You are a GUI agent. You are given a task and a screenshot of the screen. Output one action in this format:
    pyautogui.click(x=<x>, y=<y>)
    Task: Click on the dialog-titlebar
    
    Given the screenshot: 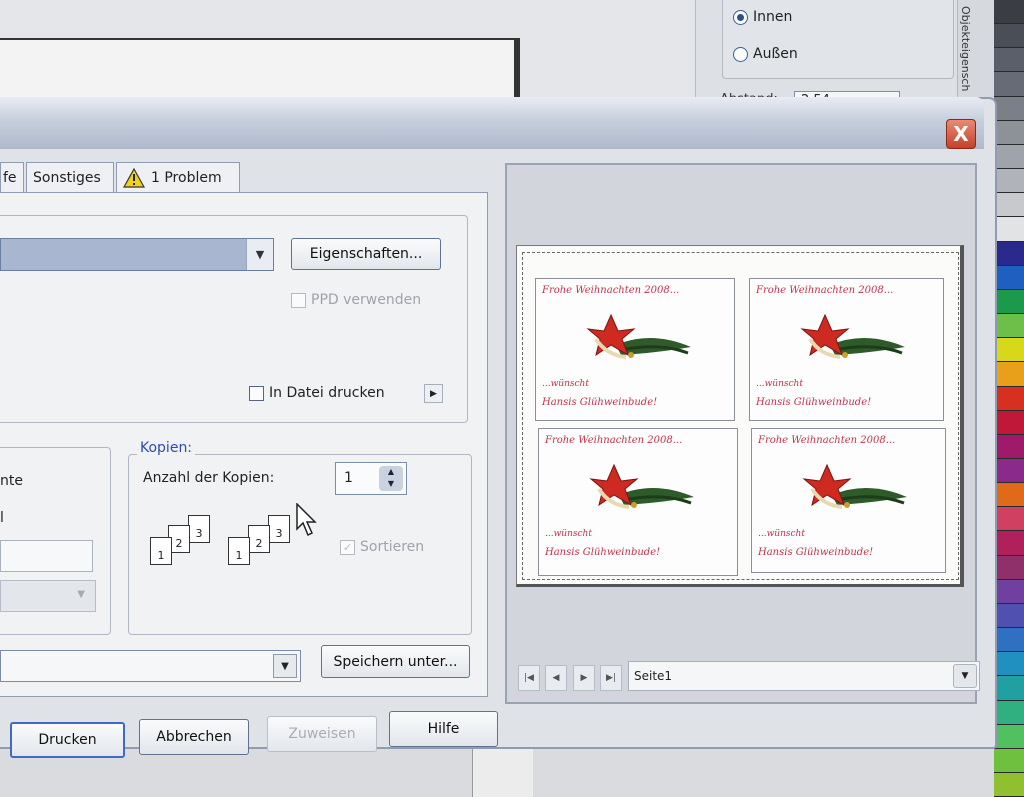 What is the action you would take?
    pyautogui.click(x=492, y=123)
    